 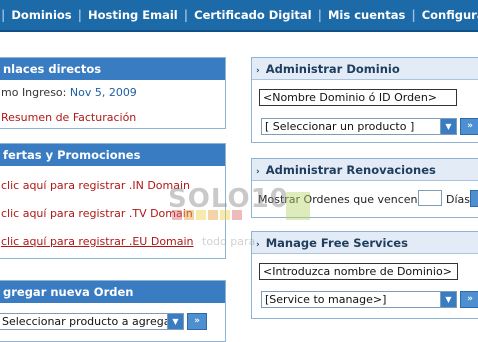 I want to click on manage-domain-title-text: Administrar Dominio, so click(x=332, y=69).